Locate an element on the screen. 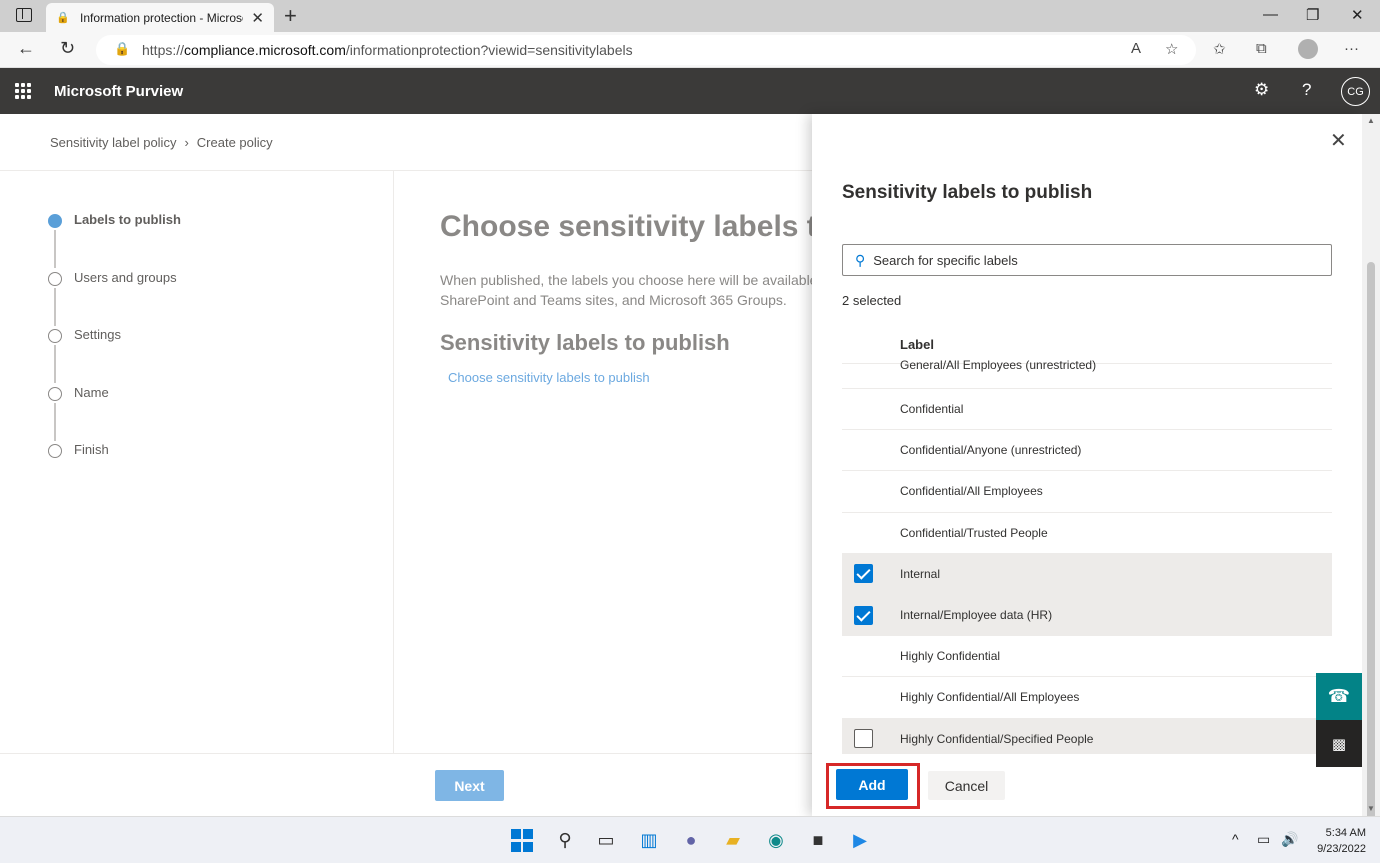  teams-chat-icon: ● is located at coordinates (691, 840).